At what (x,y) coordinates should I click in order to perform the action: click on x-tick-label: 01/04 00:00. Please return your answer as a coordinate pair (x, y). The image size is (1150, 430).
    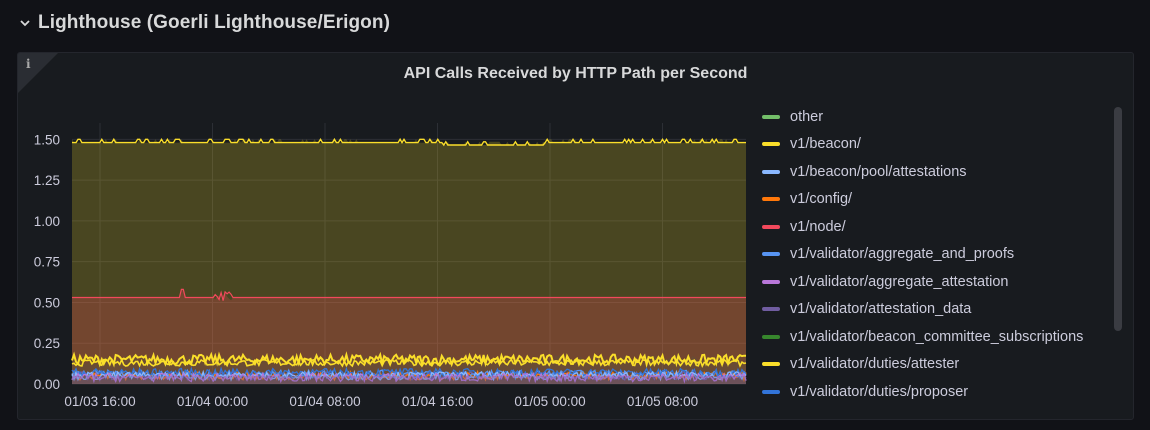
    Looking at the image, I should click on (212, 401).